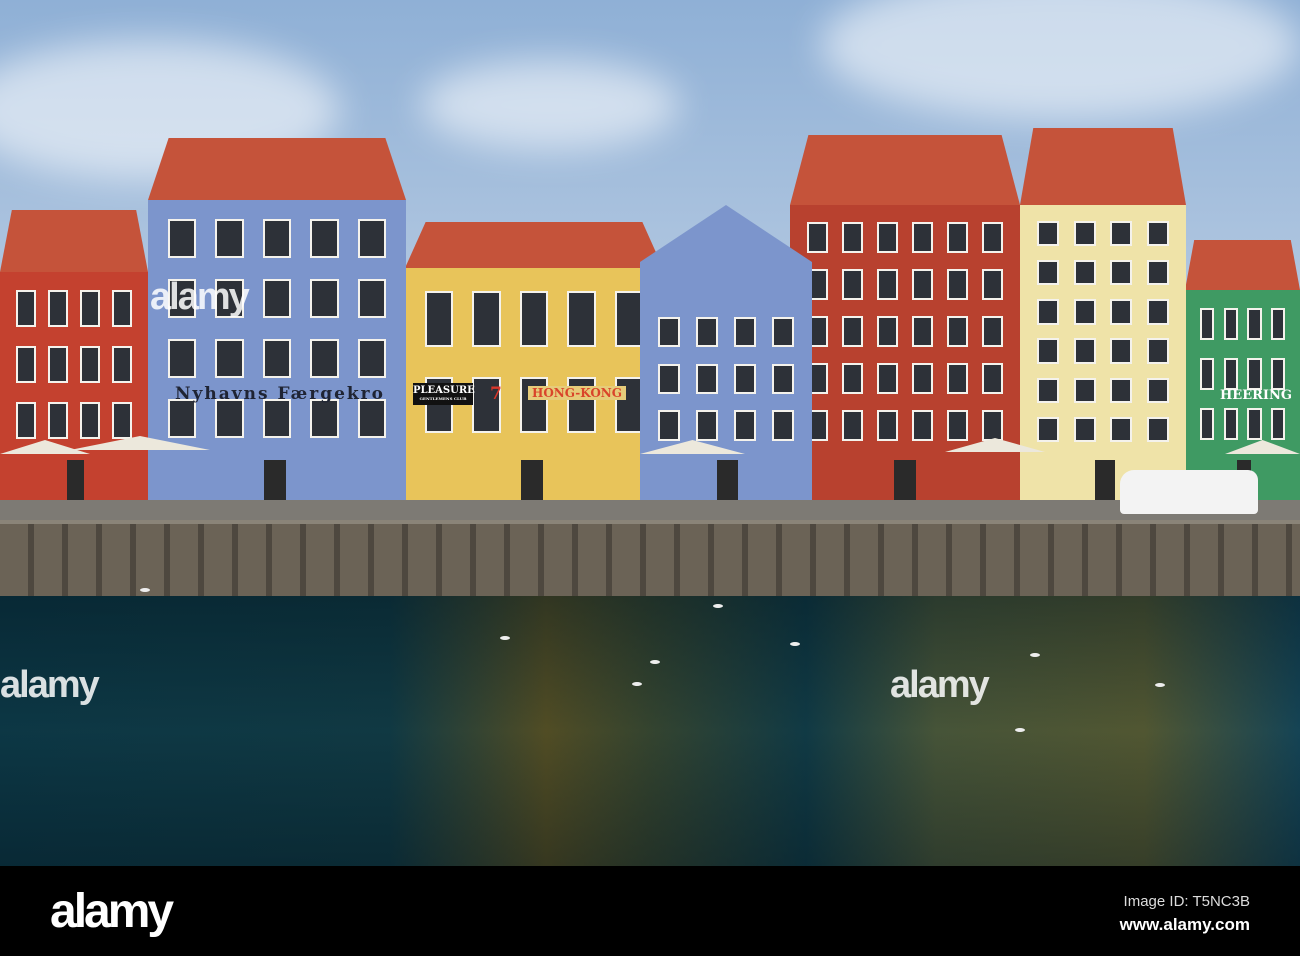 This screenshot has height=956, width=1300. What do you see at coordinates (577, 393) in the screenshot?
I see `hongkong-sign: HONG-KONG` at bounding box center [577, 393].